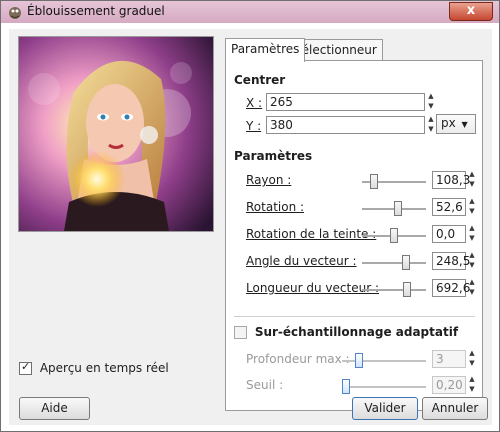  What do you see at coordinates (254, 103) in the screenshot?
I see `x-label: X :` at bounding box center [254, 103].